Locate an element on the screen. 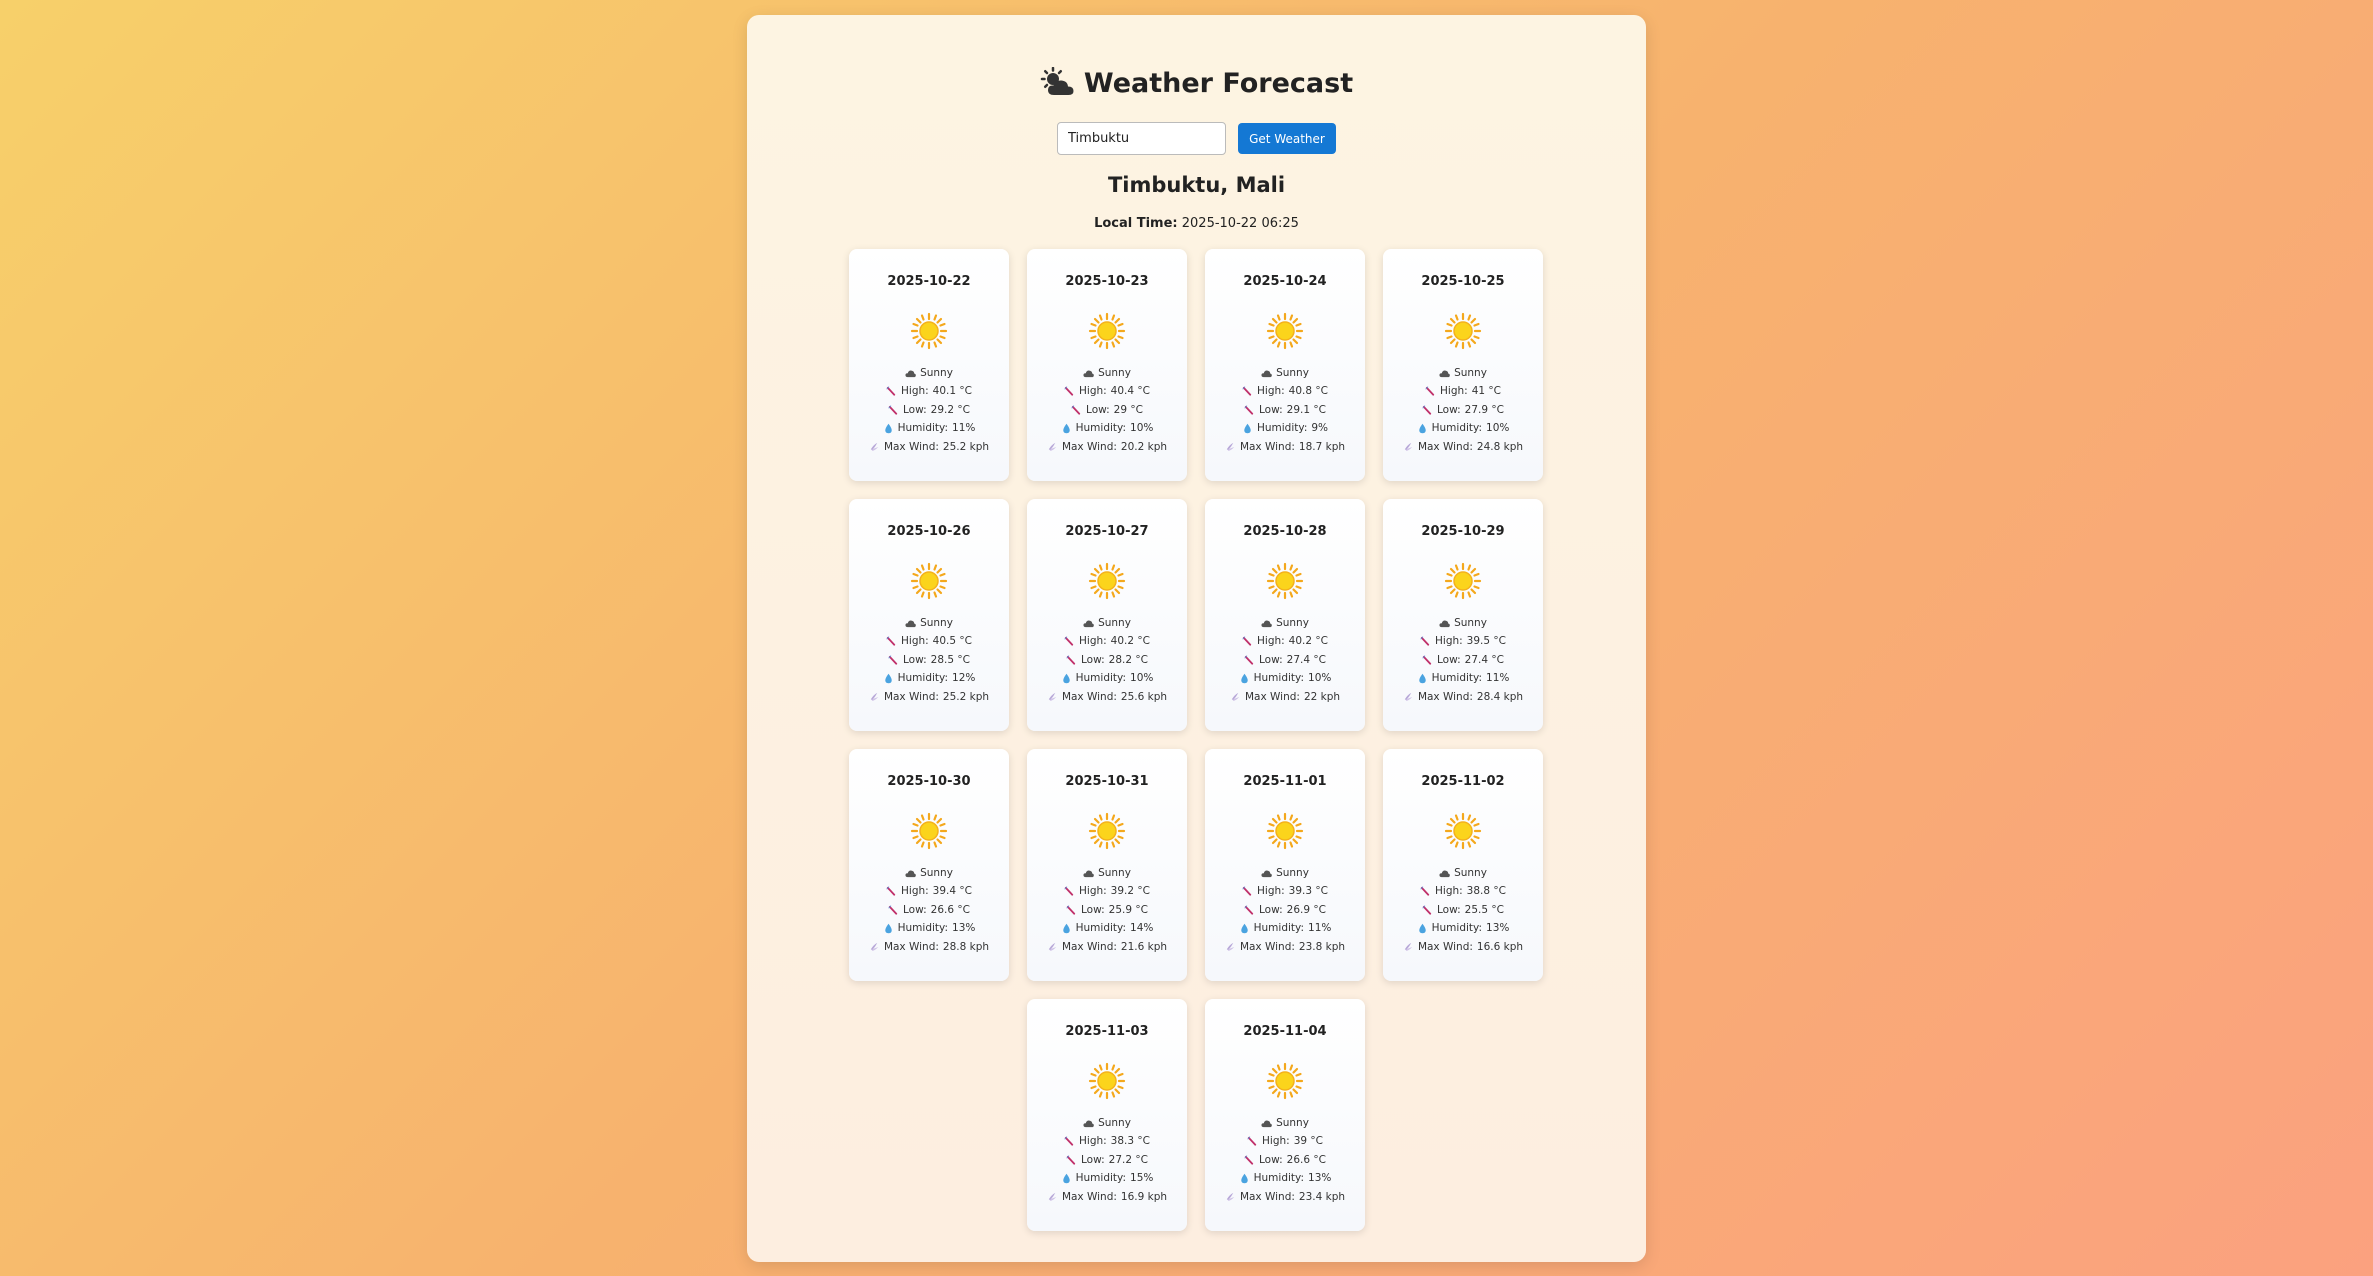  humidity-value: 14% is located at coordinates (1142, 928).